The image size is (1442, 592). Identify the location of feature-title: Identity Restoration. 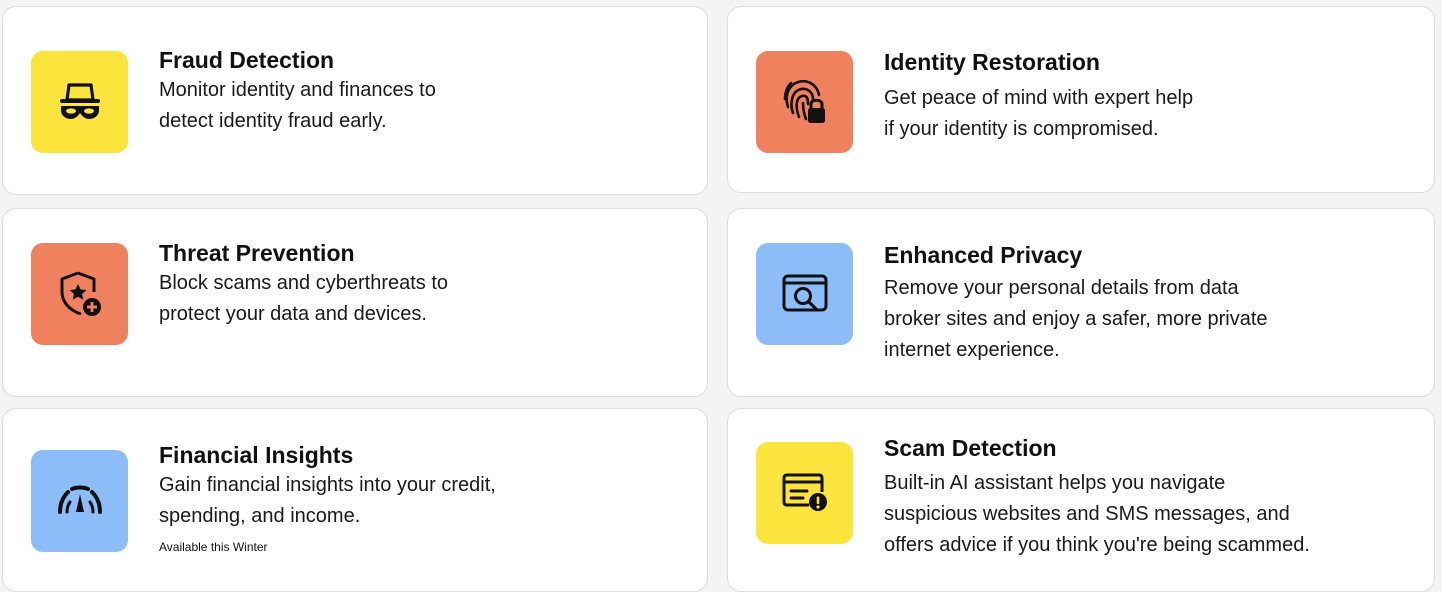
(992, 62).